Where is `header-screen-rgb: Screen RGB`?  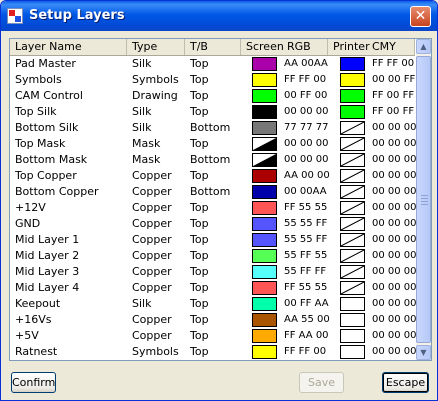 header-screen-rgb: Screen RGB is located at coordinates (284, 47).